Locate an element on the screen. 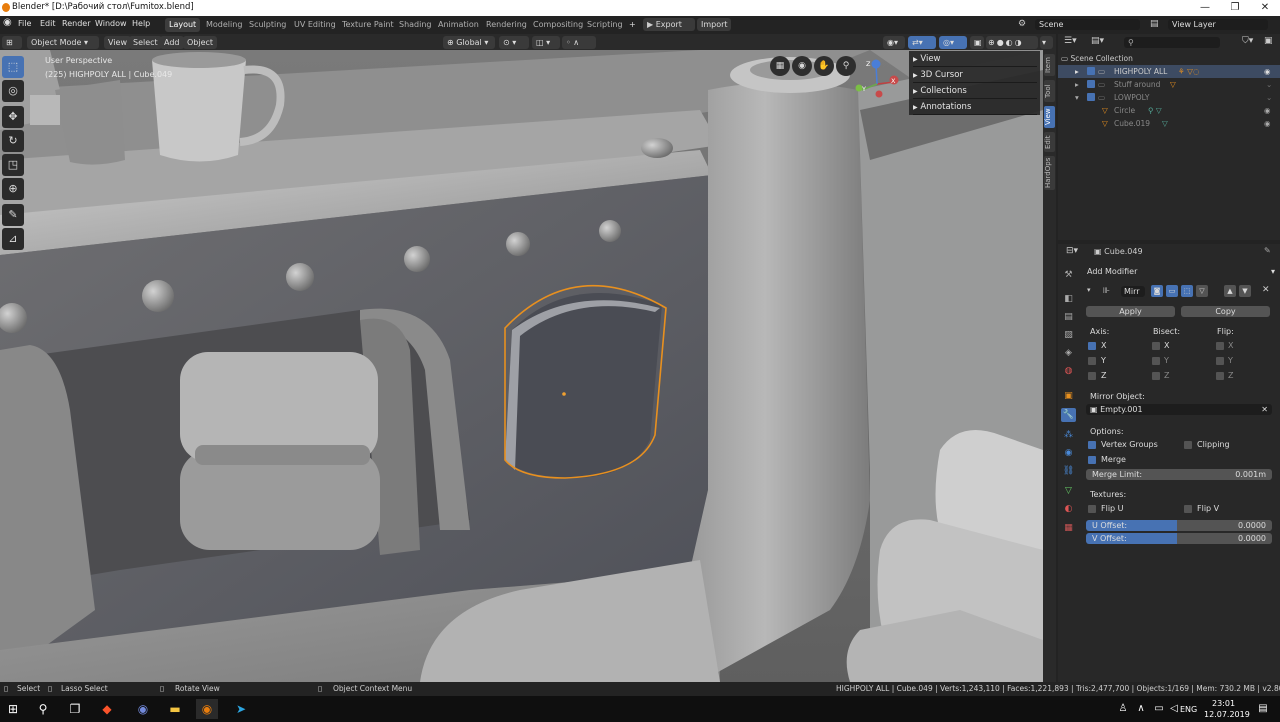  collapse-icon: ▾ is located at coordinates (1089, 290).